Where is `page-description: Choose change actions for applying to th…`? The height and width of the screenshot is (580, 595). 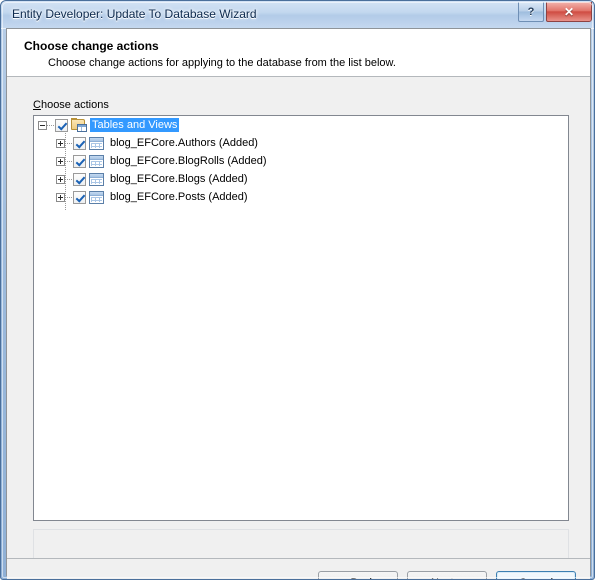
page-description: Choose change actions for applying to th… is located at coordinates (222, 63).